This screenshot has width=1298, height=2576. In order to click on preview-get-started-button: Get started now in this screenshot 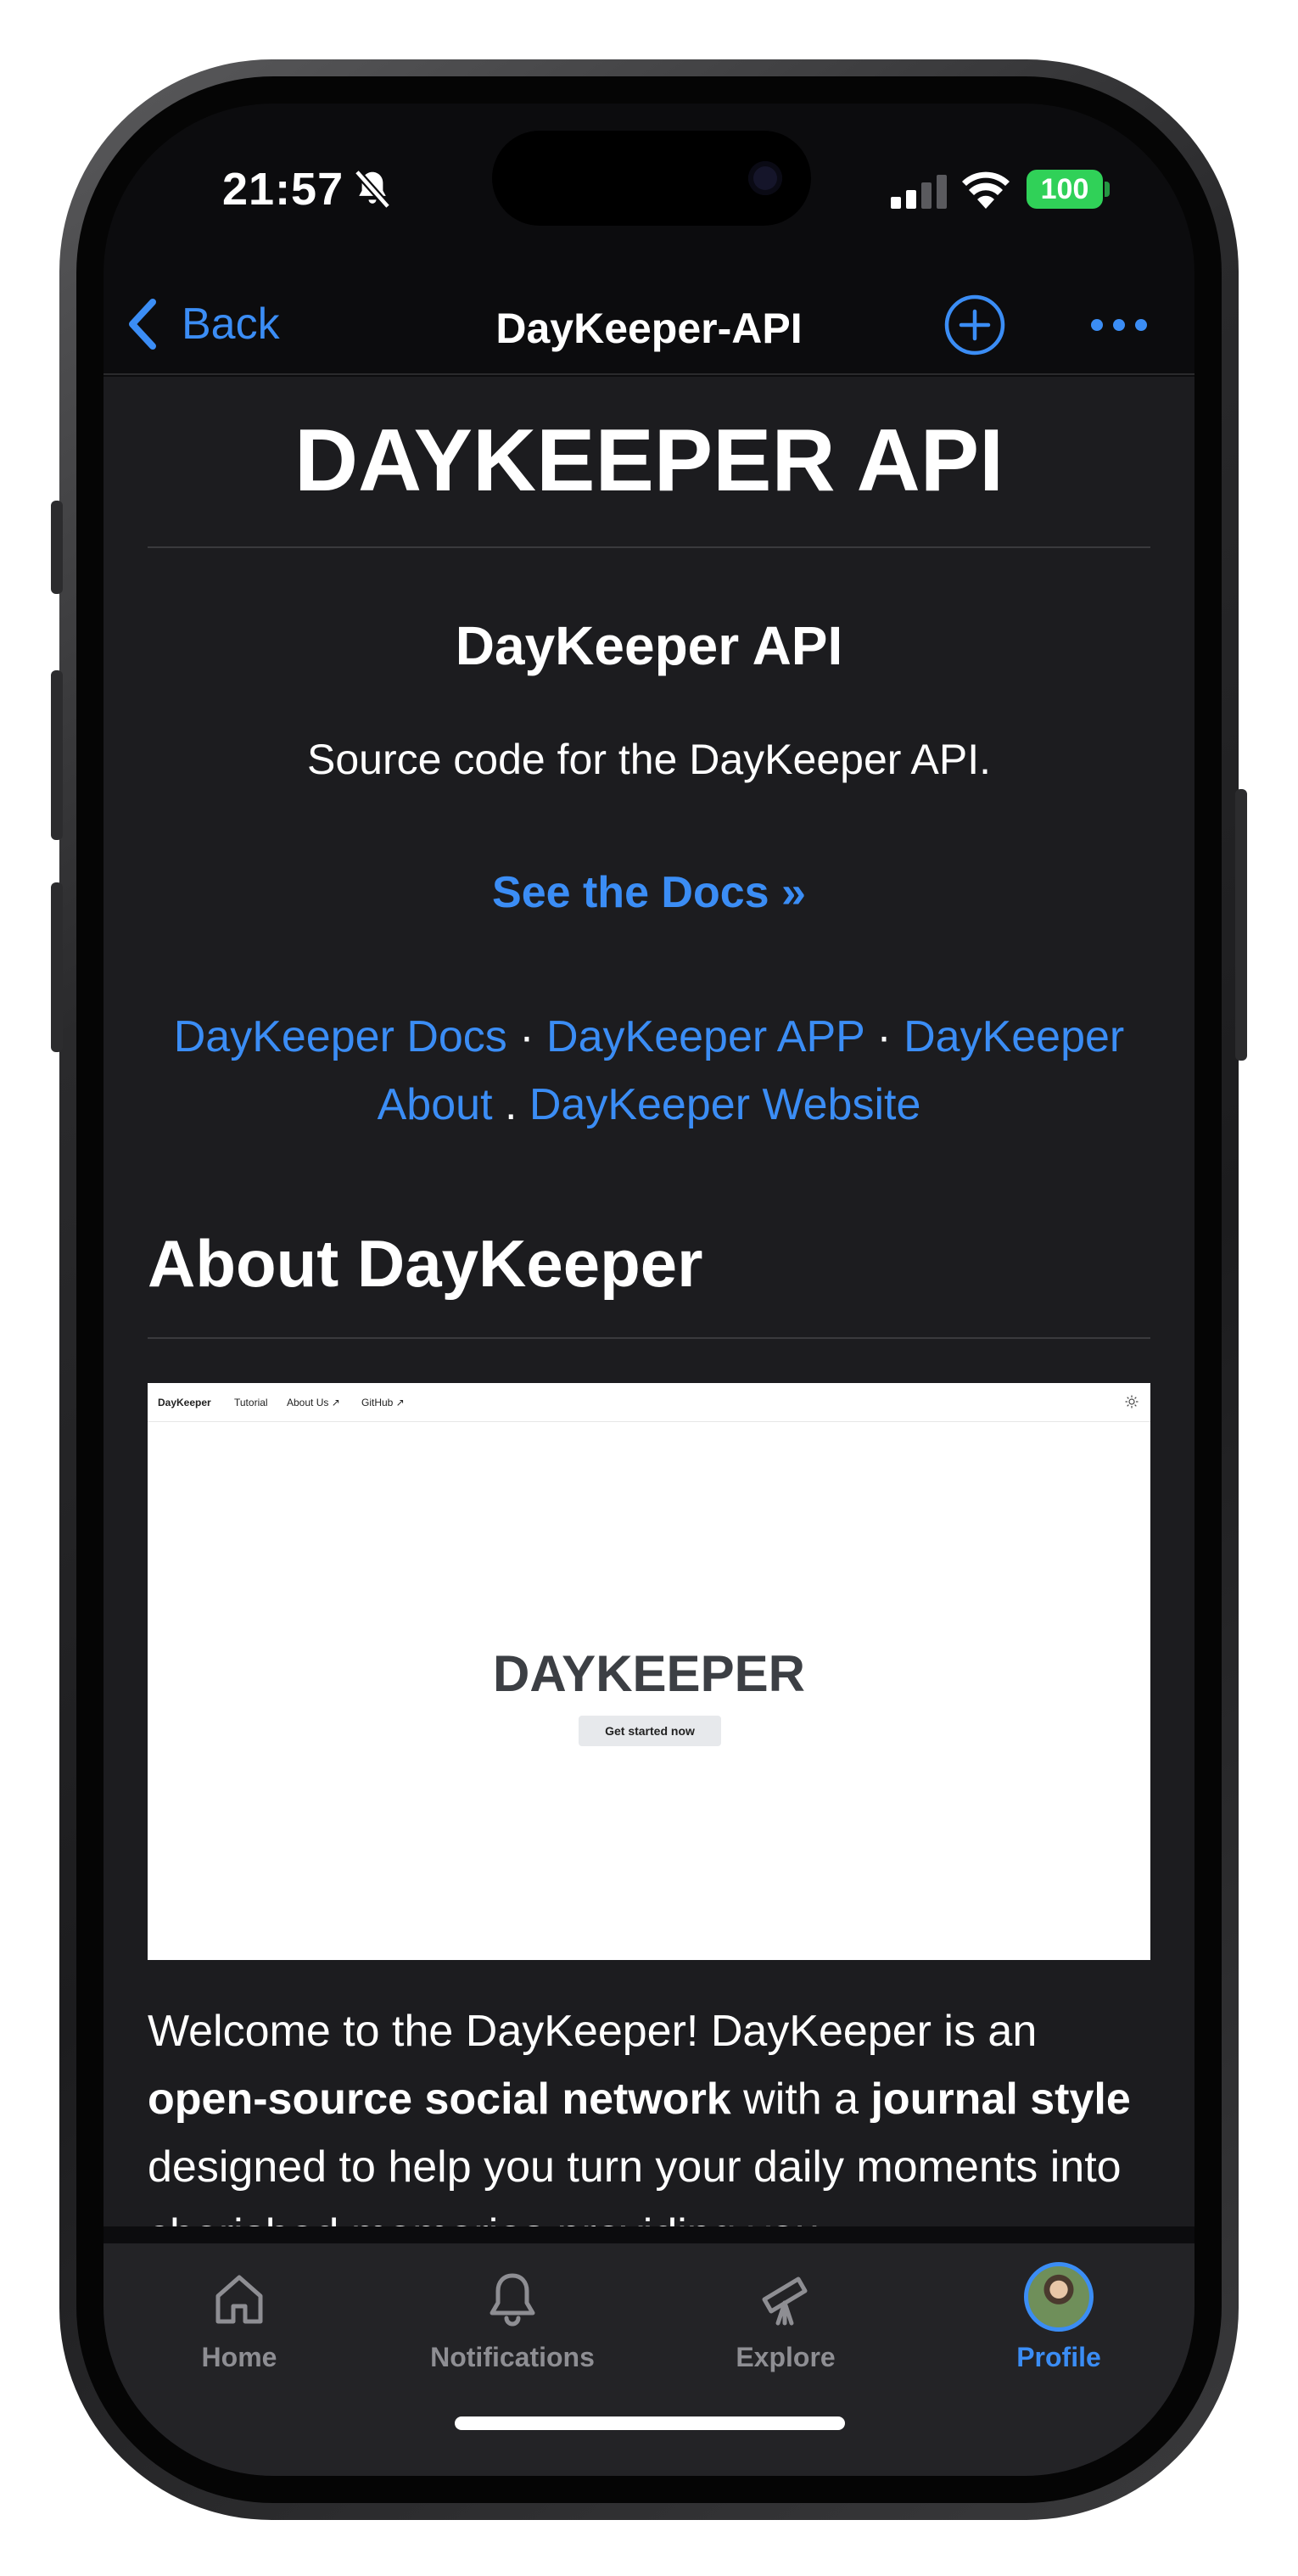, I will do `click(650, 1731)`.